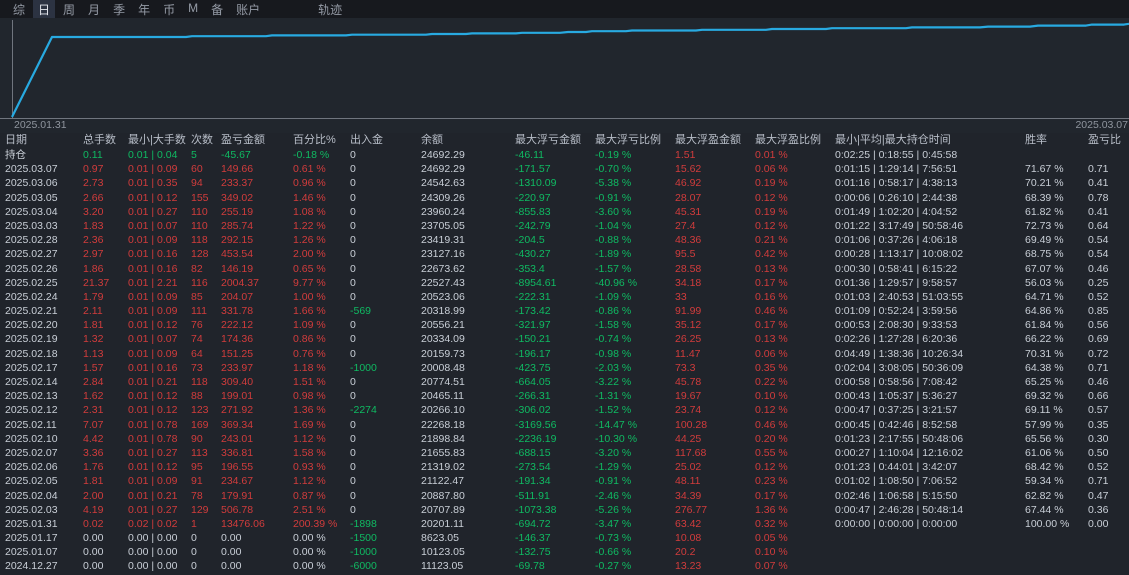 This screenshot has width=1129, height=575. I want to click on cell-total-lots: 4.42, so click(93, 438).